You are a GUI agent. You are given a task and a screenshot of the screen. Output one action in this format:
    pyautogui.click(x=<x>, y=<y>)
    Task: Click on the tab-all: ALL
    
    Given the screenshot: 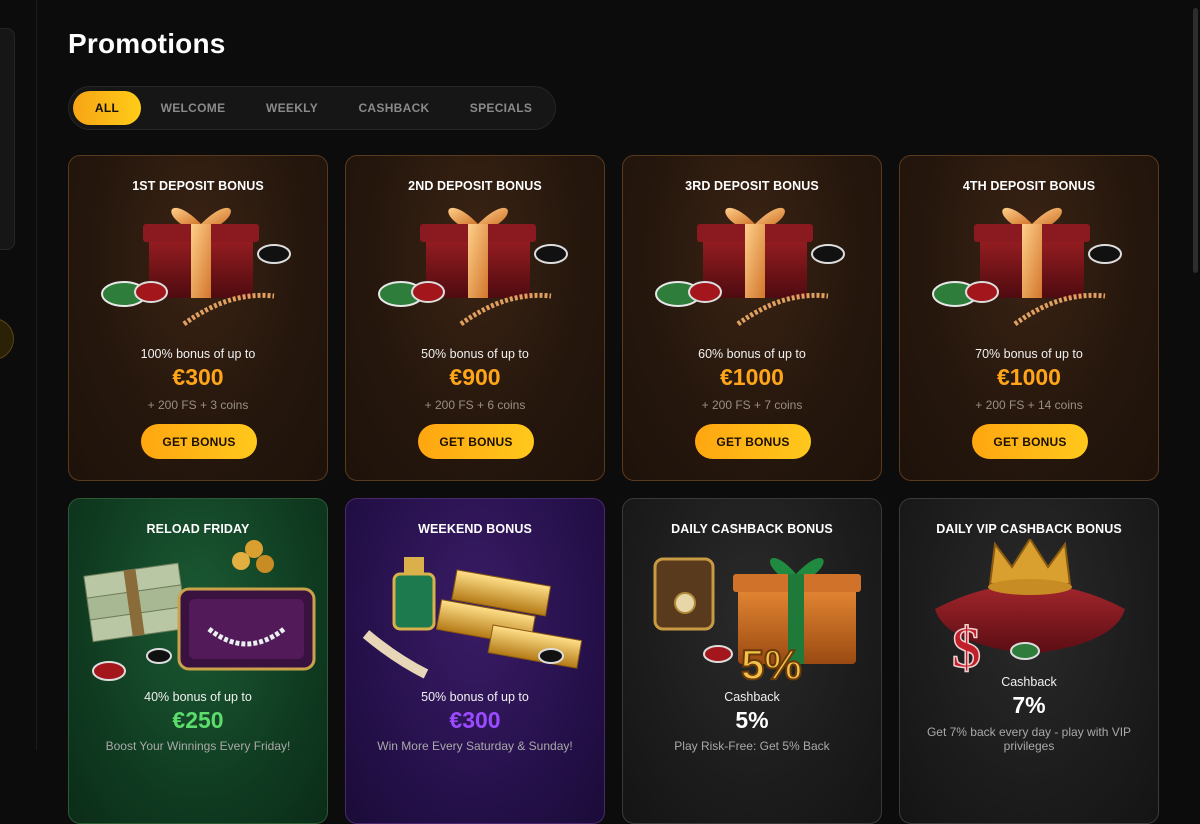 What is the action you would take?
    pyautogui.click(x=107, y=108)
    